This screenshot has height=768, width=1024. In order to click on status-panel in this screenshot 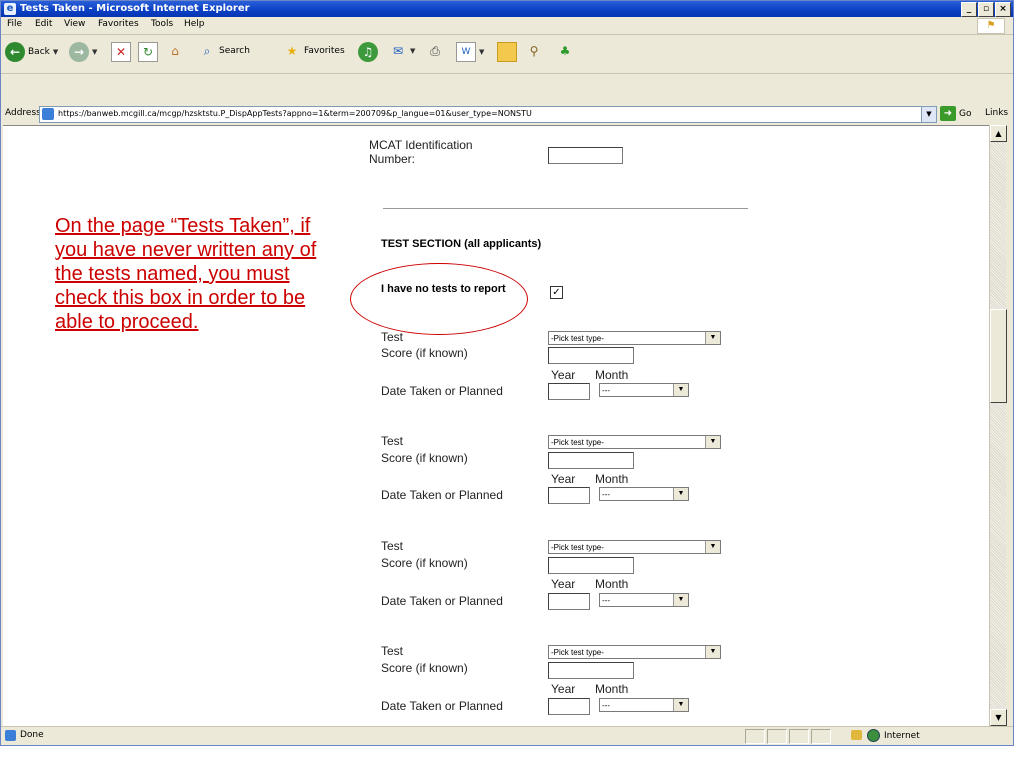, I will do `click(799, 736)`.